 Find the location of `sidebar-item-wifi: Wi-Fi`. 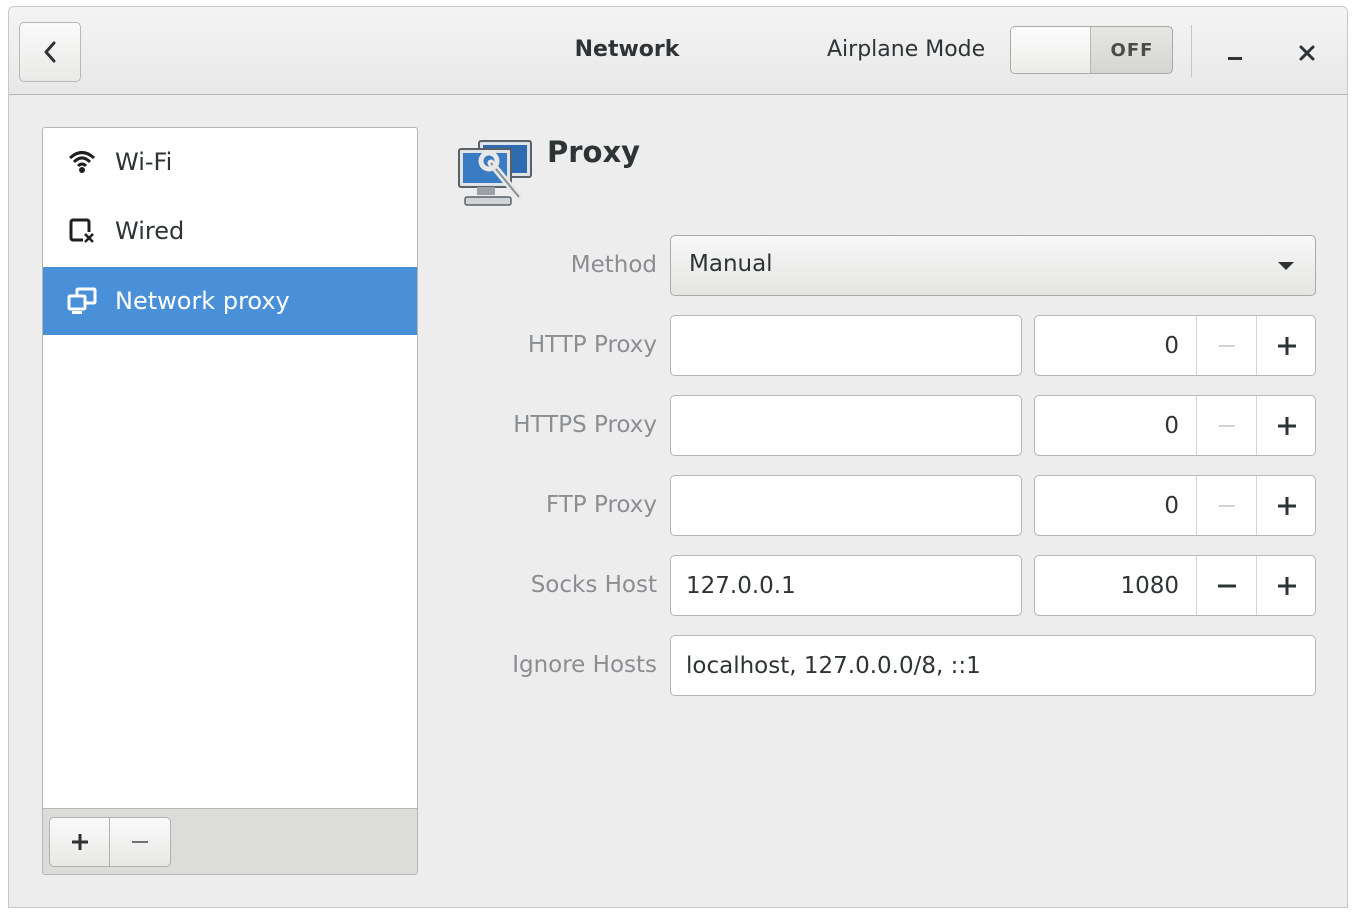

sidebar-item-wifi: Wi-Fi is located at coordinates (230, 162).